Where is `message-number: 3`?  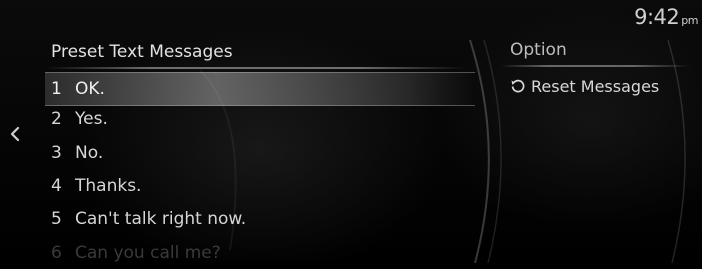 message-number: 3 is located at coordinates (56, 153).